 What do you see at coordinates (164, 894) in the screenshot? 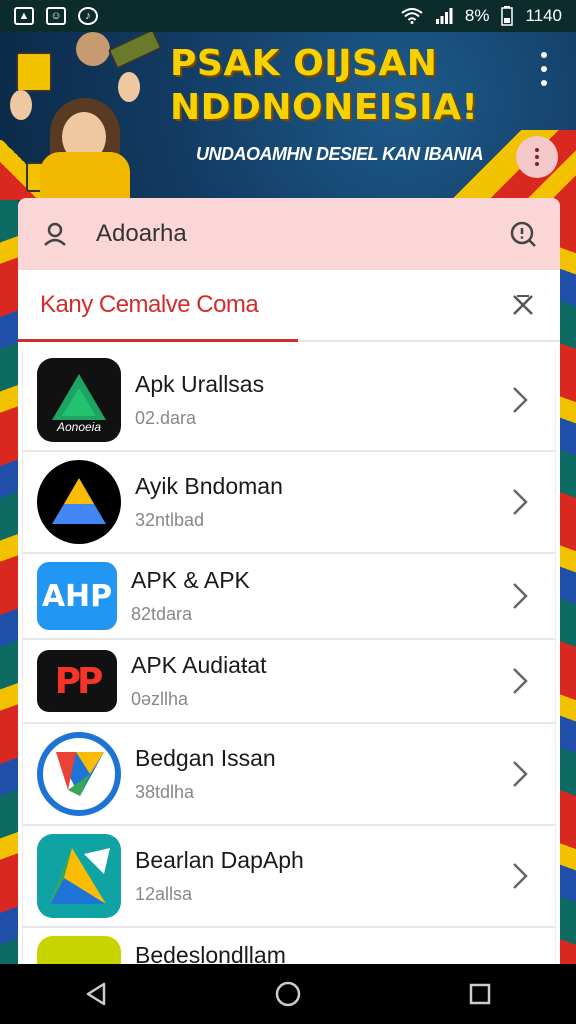
I see `app-size: 12allsa` at bounding box center [164, 894].